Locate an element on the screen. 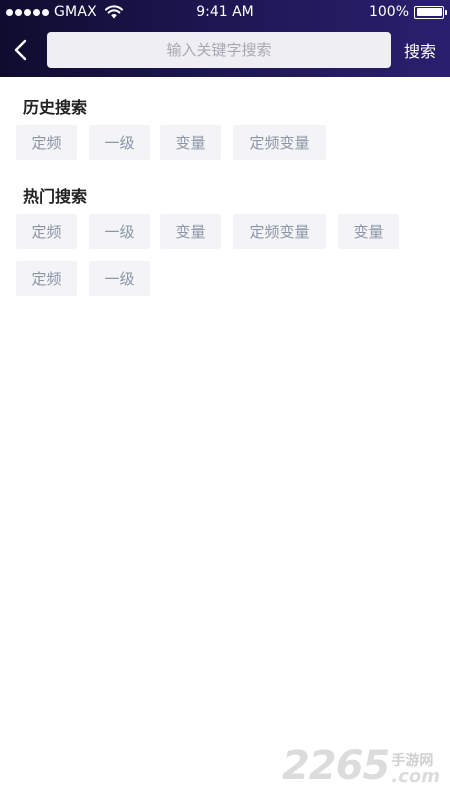  history-tag: 定频 is located at coordinates (46, 142).